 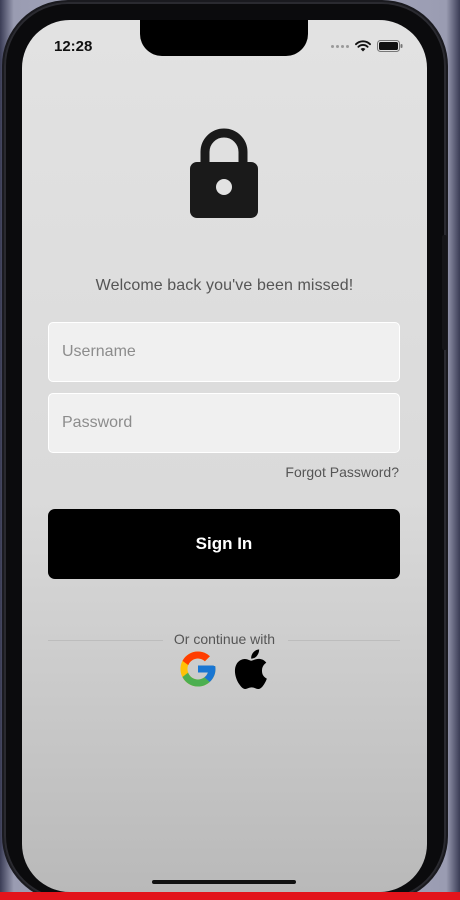 I want to click on password-input, so click(x=224, y=423).